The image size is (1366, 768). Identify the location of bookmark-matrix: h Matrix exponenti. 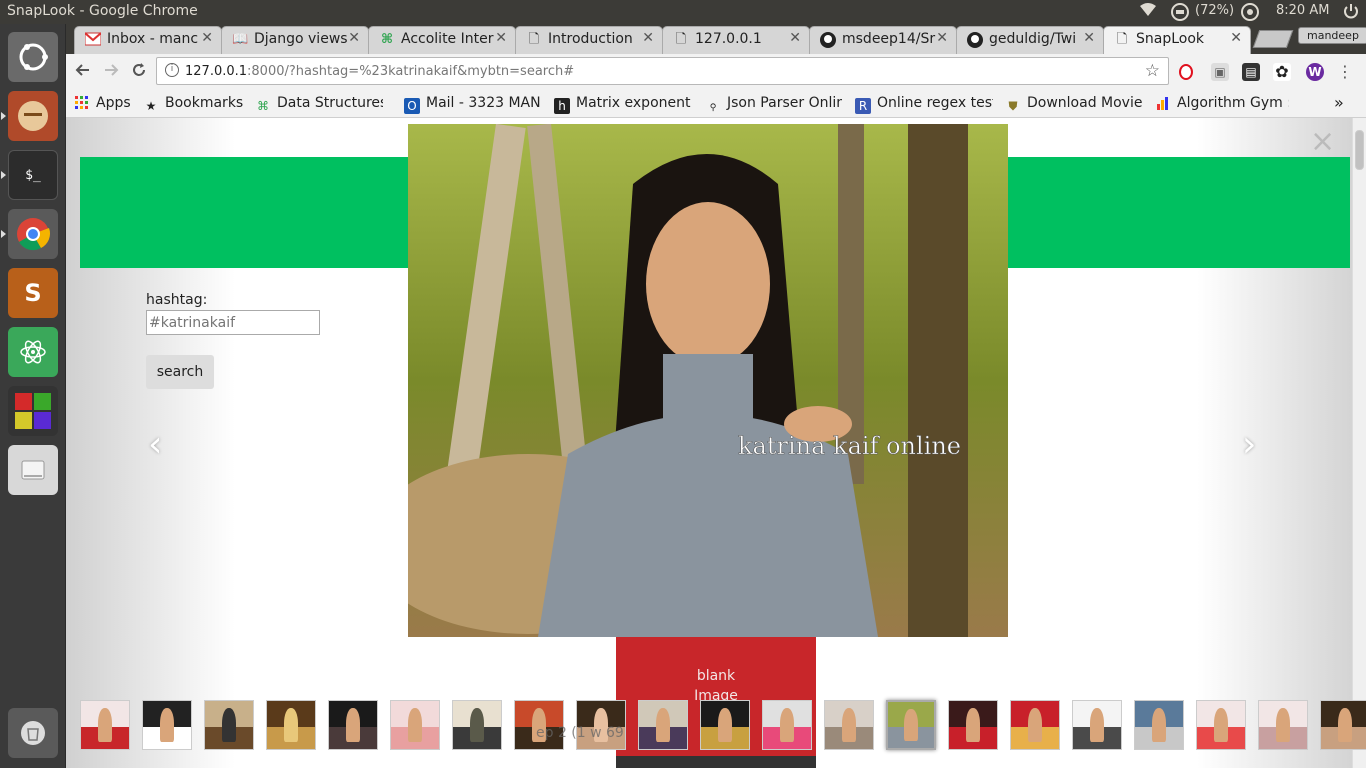
(622, 104).